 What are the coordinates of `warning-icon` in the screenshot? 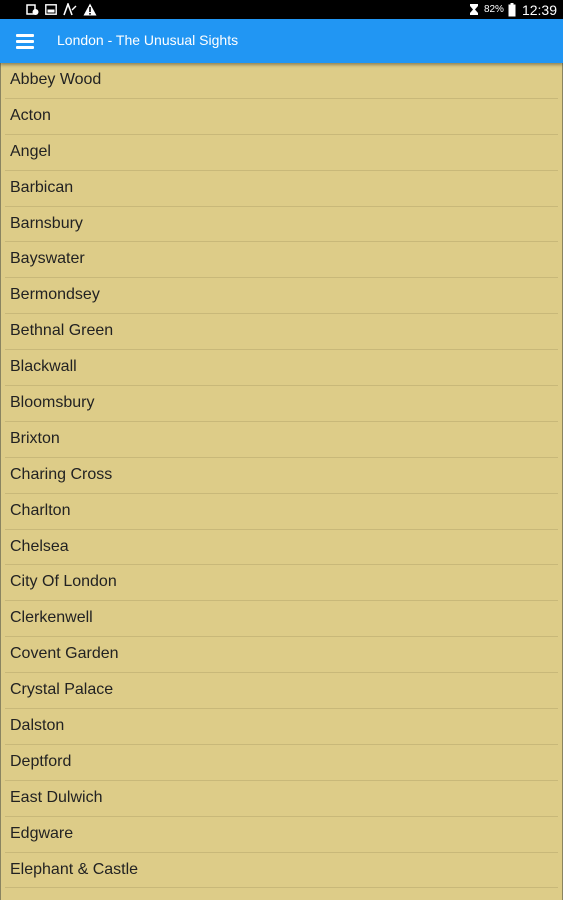 It's located at (90, 9).